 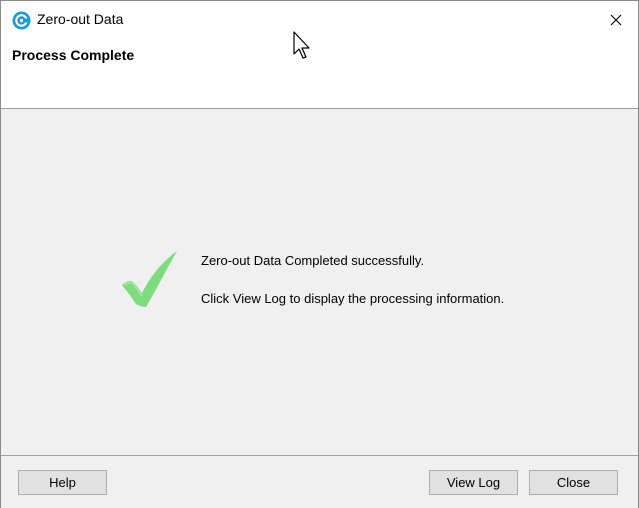 What do you see at coordinates (21, 20) in the screenshot?
I see `app-logo-icon` at bounding box center [21, 20].